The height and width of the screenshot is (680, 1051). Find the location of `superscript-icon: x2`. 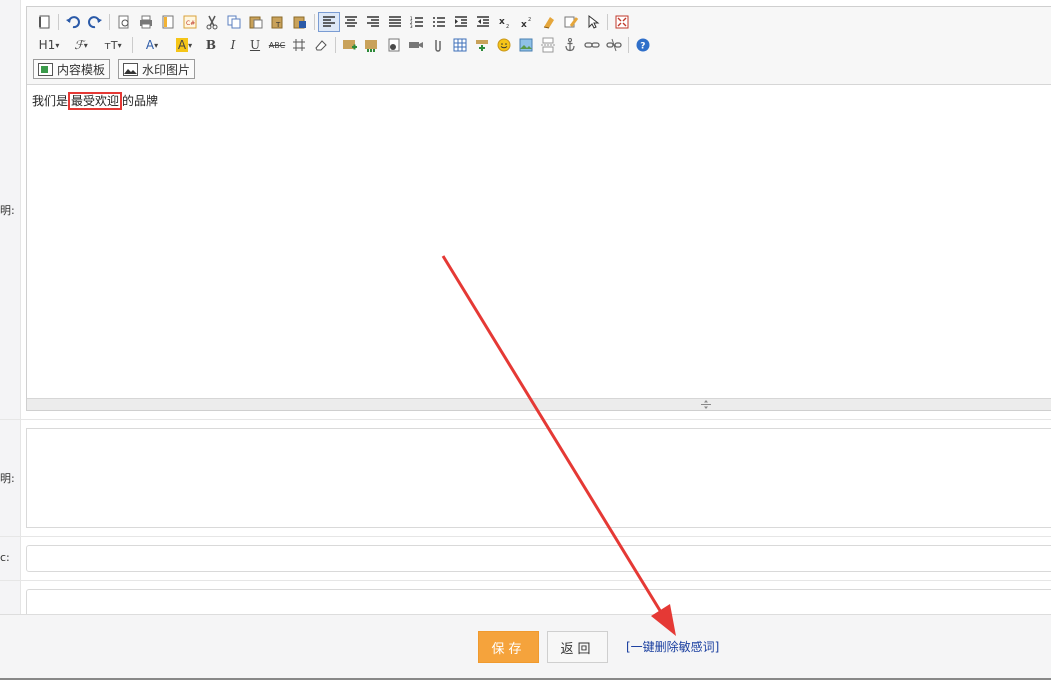

superscript-icon: x2 is located at coordinates (527, 22).